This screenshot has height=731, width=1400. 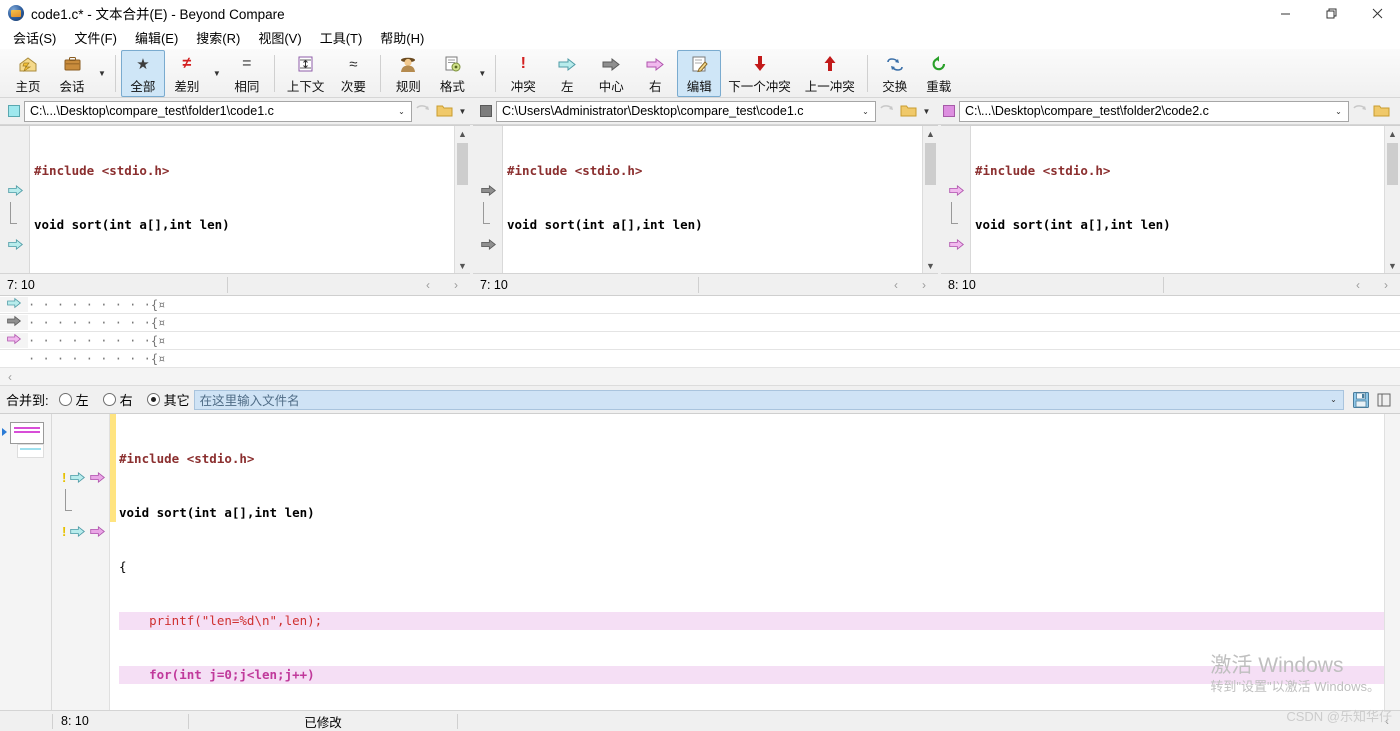 I want to click on left-gutter-arrow-row4, so click(x=15, y=191).